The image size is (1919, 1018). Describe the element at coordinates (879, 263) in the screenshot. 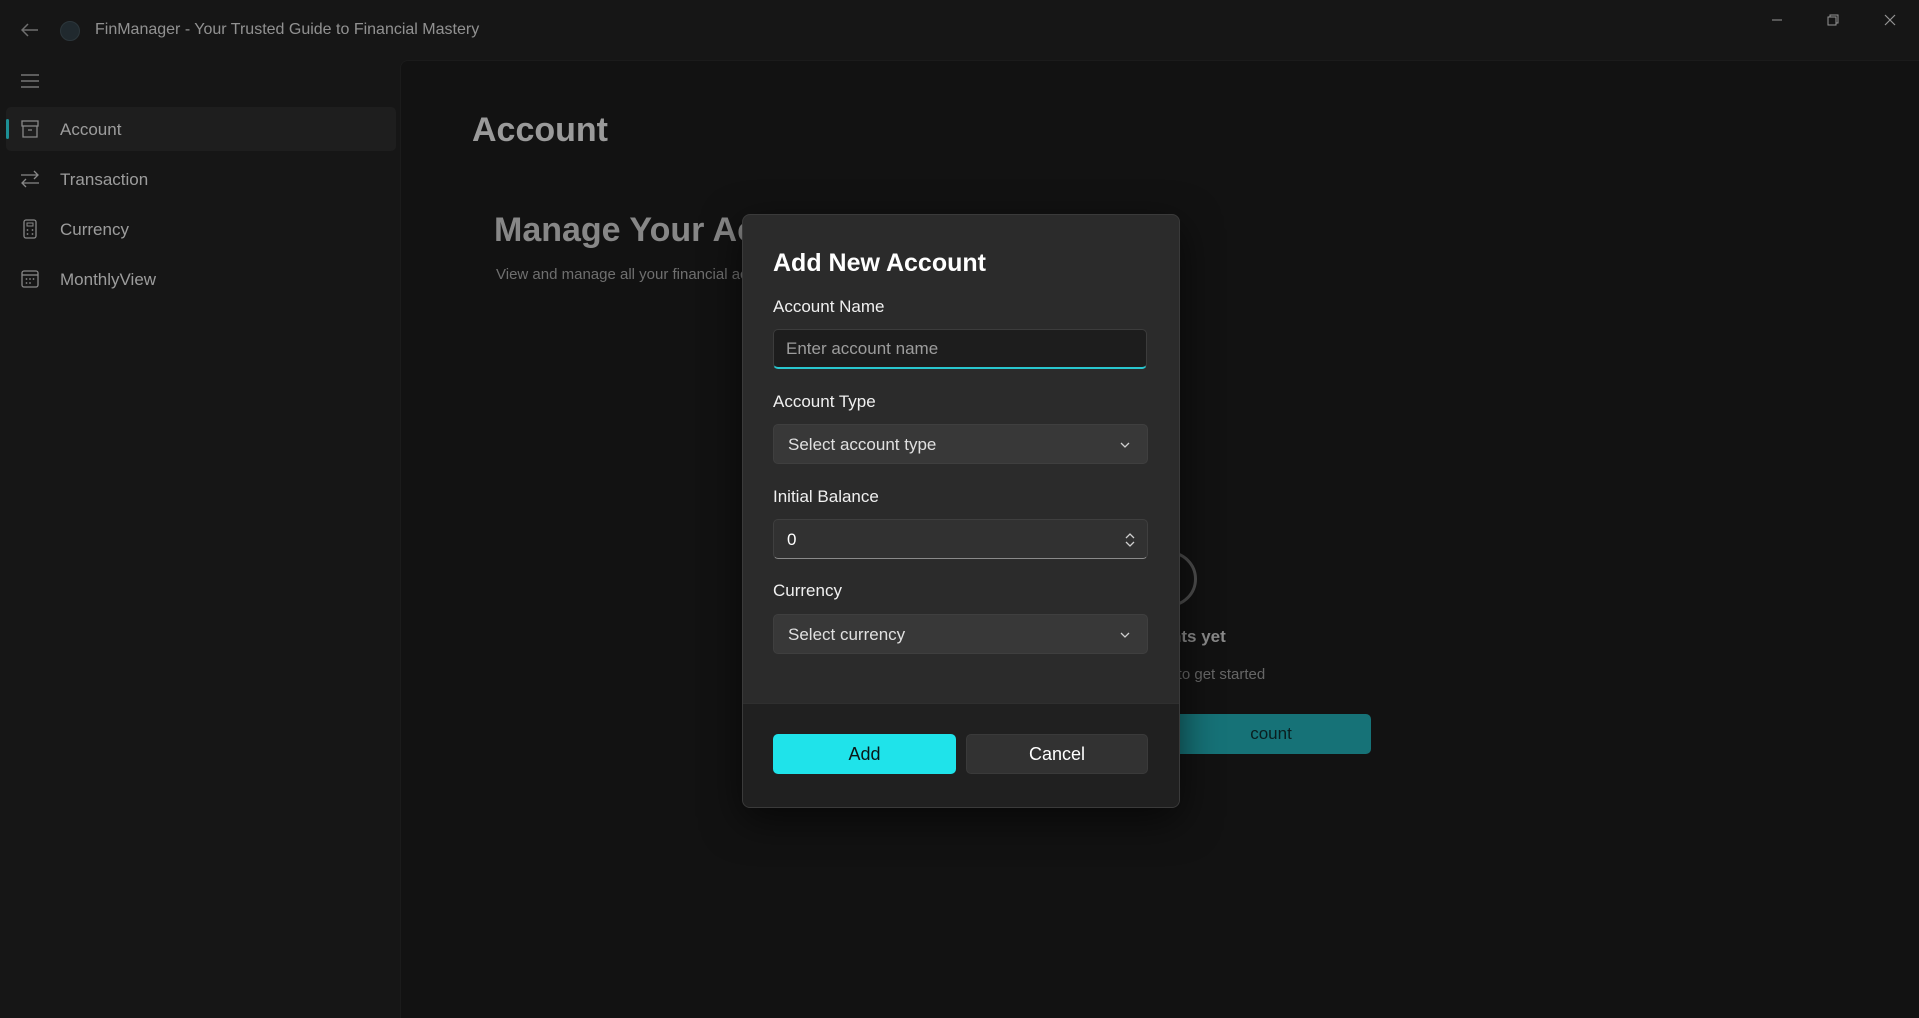

I see `dialog-title: Add New Account` at that location.